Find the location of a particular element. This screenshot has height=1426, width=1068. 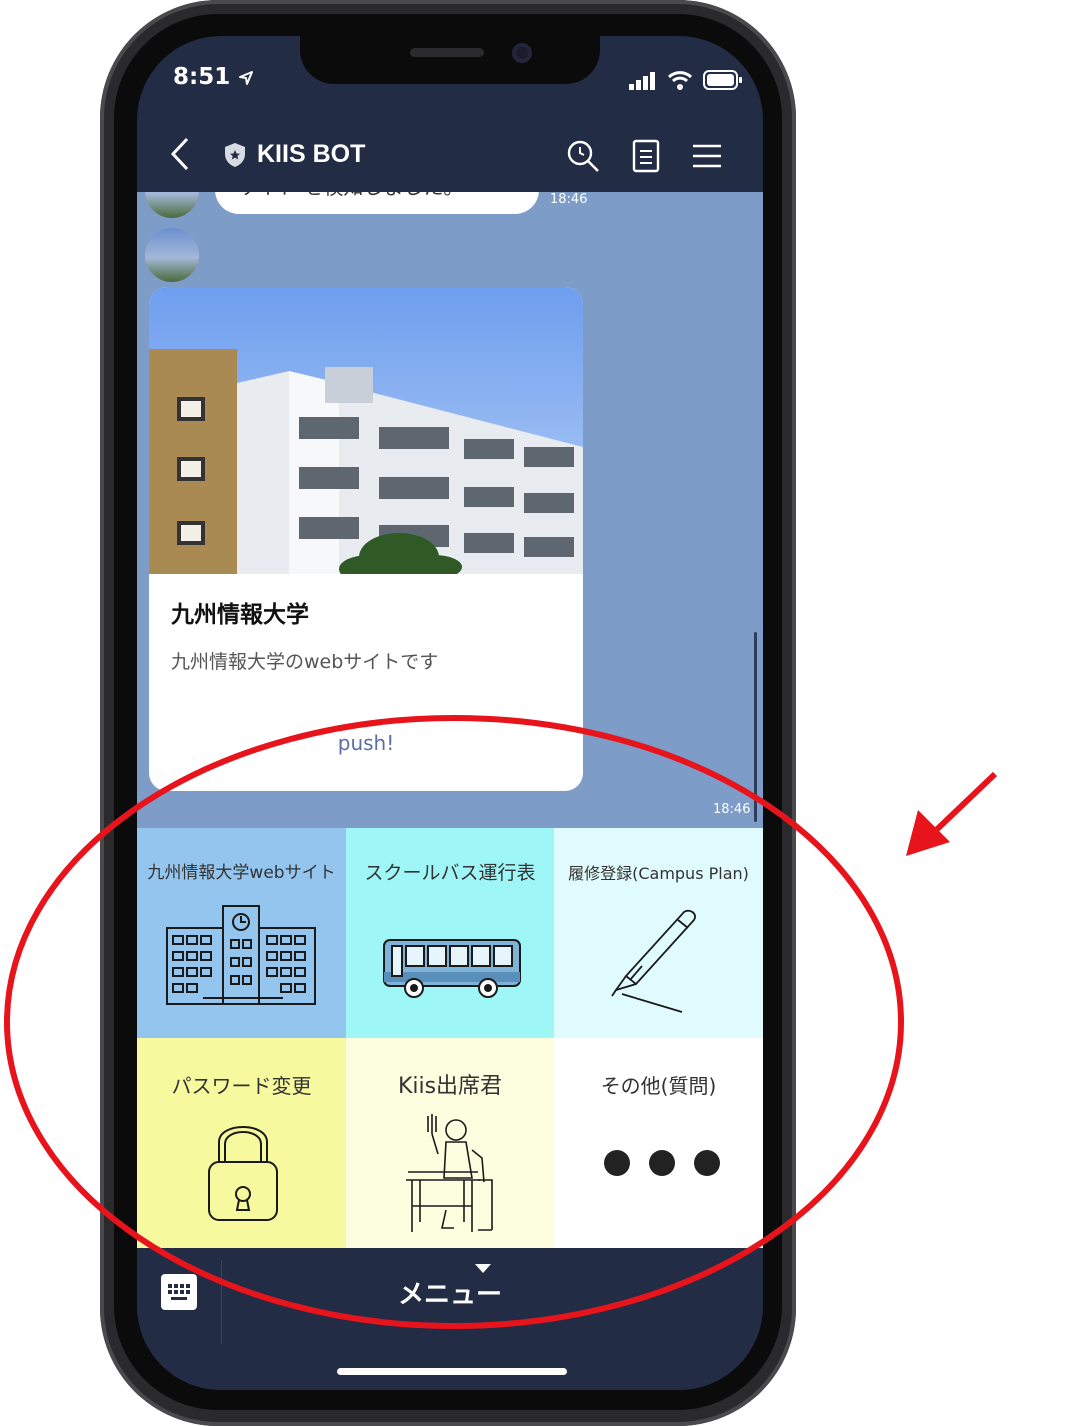

message-bubble: サイト を検知しました。 is located at coordinates (377, 203).